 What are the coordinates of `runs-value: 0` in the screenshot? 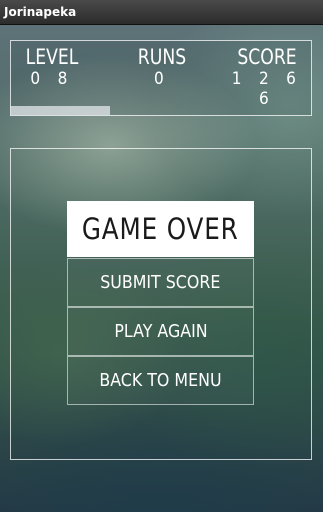 It's located at (162, 79).